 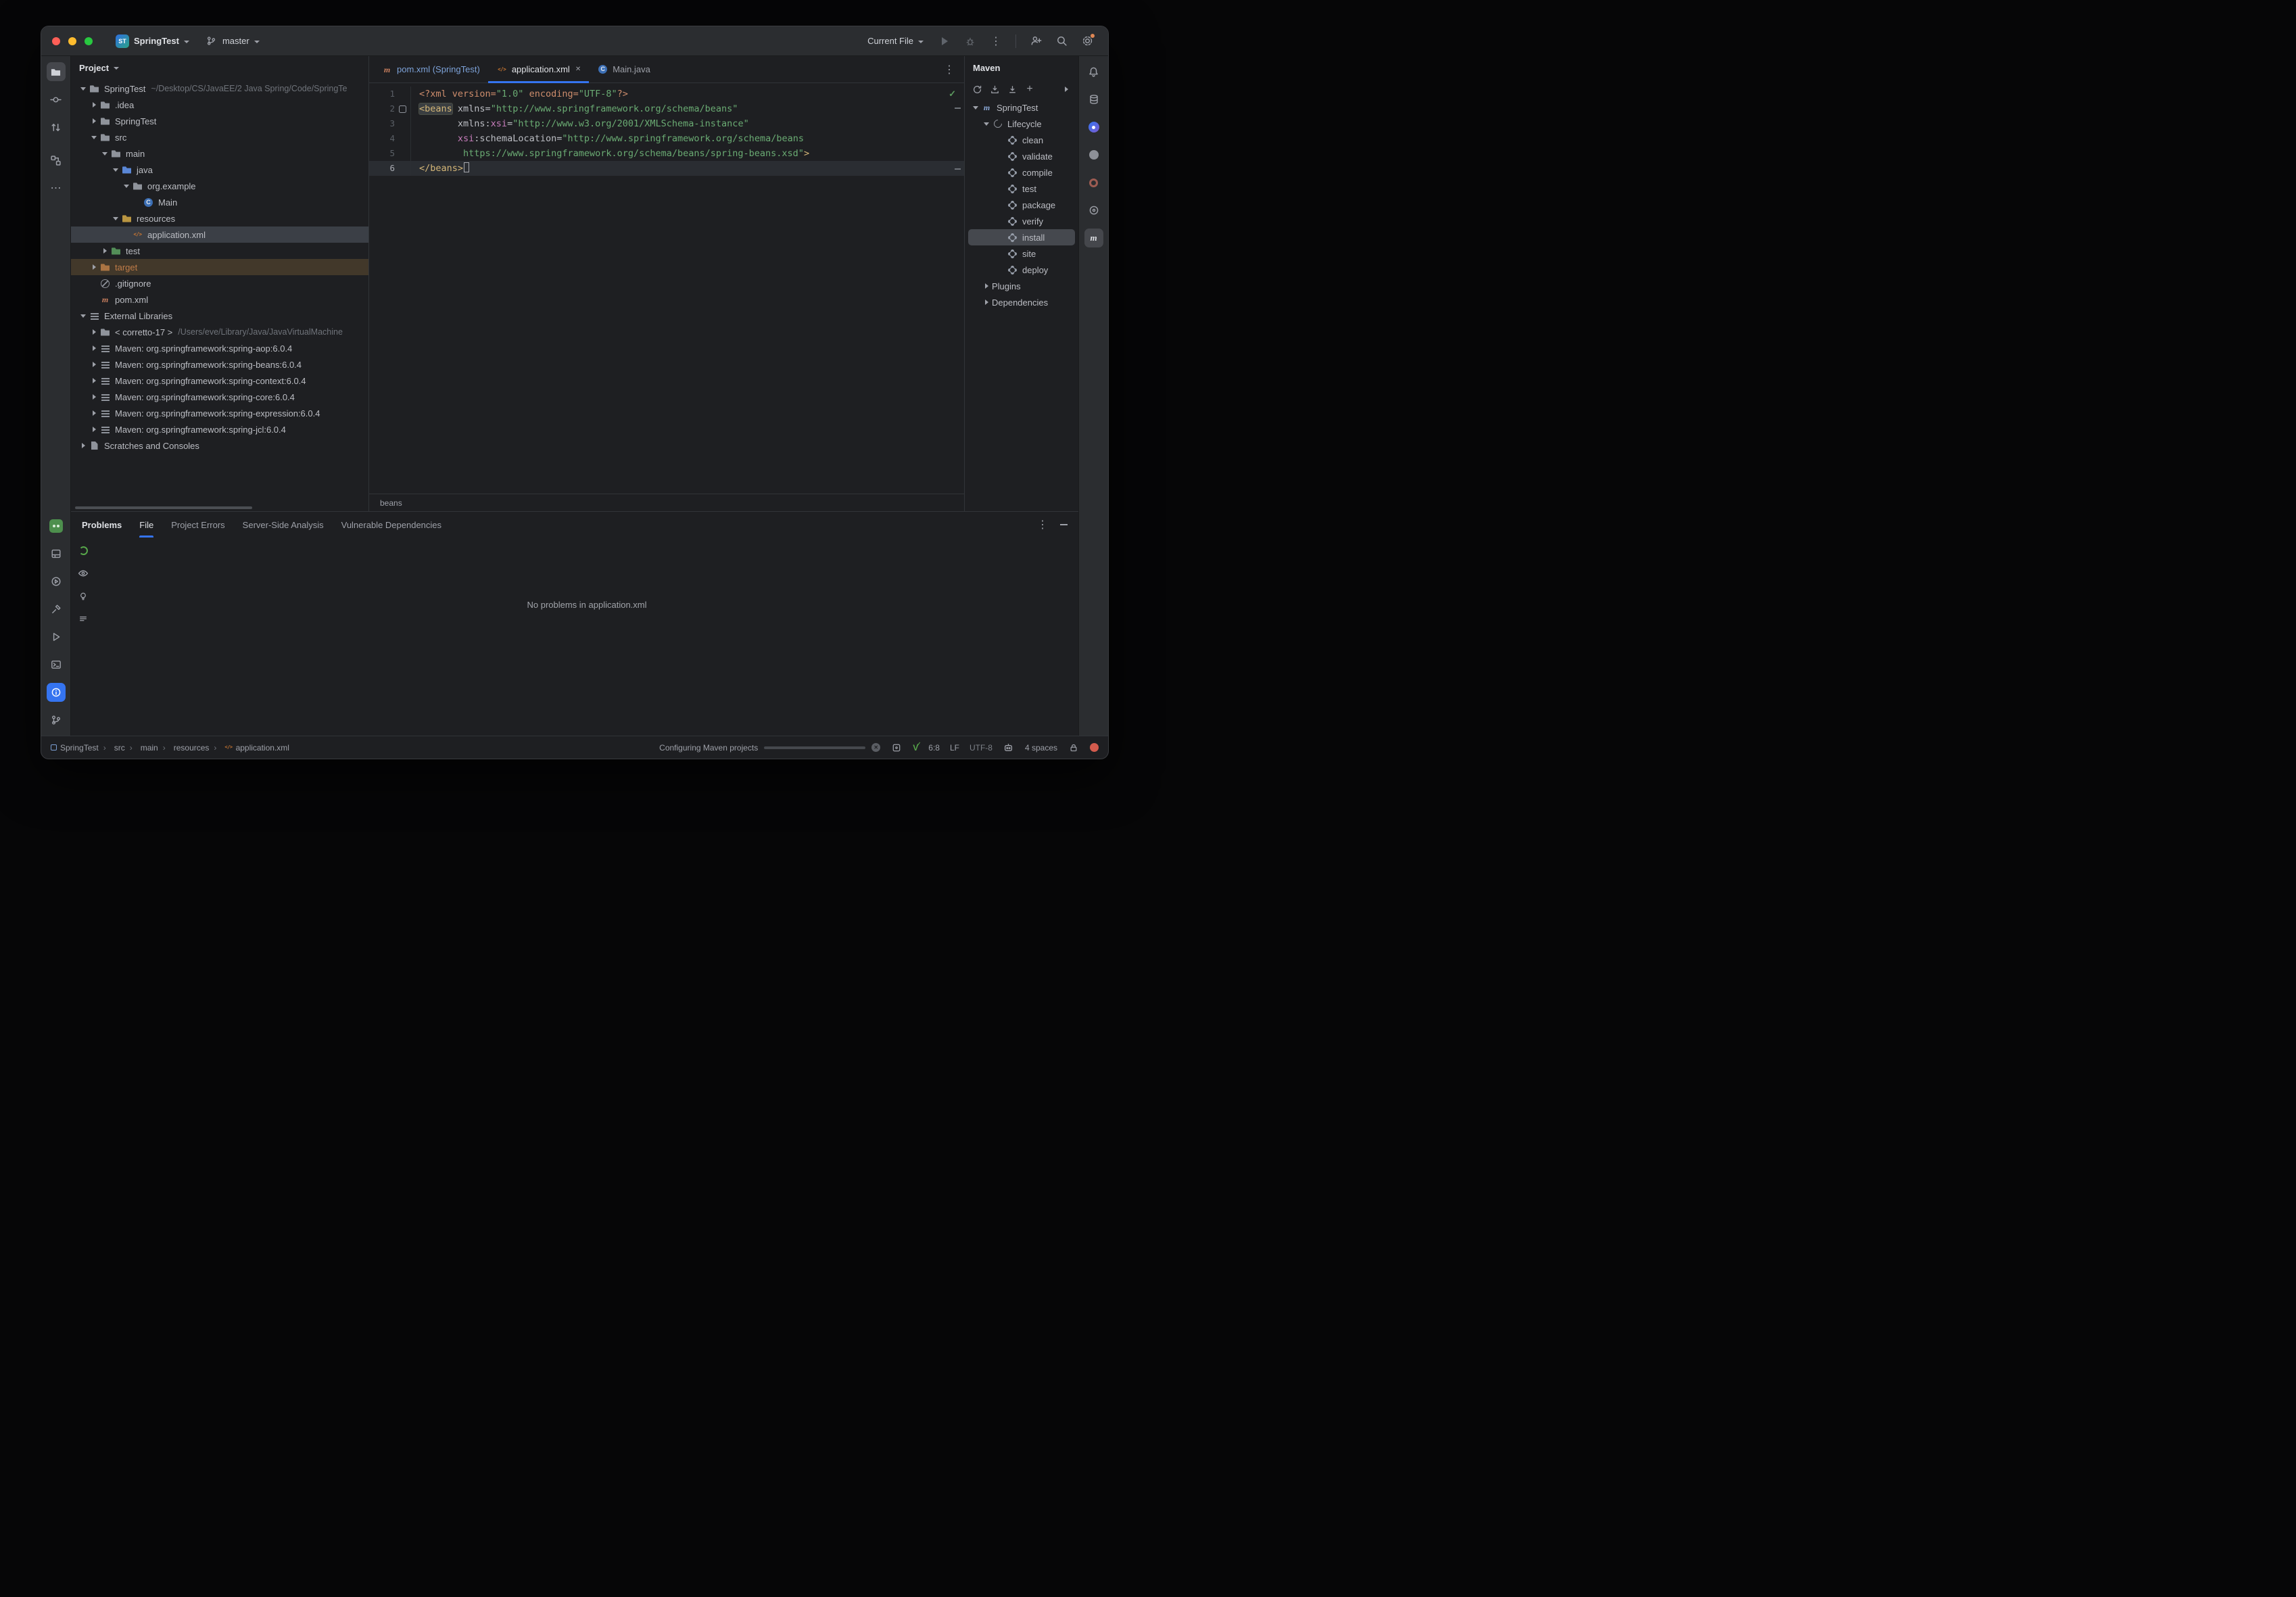 I want to click on editor-tab: Main.java, so click(x=624, y=69).